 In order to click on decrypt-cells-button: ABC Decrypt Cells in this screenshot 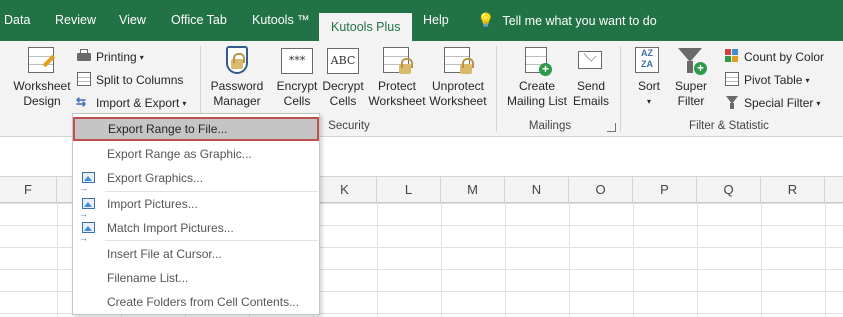, I will do `click(343, 77)`.